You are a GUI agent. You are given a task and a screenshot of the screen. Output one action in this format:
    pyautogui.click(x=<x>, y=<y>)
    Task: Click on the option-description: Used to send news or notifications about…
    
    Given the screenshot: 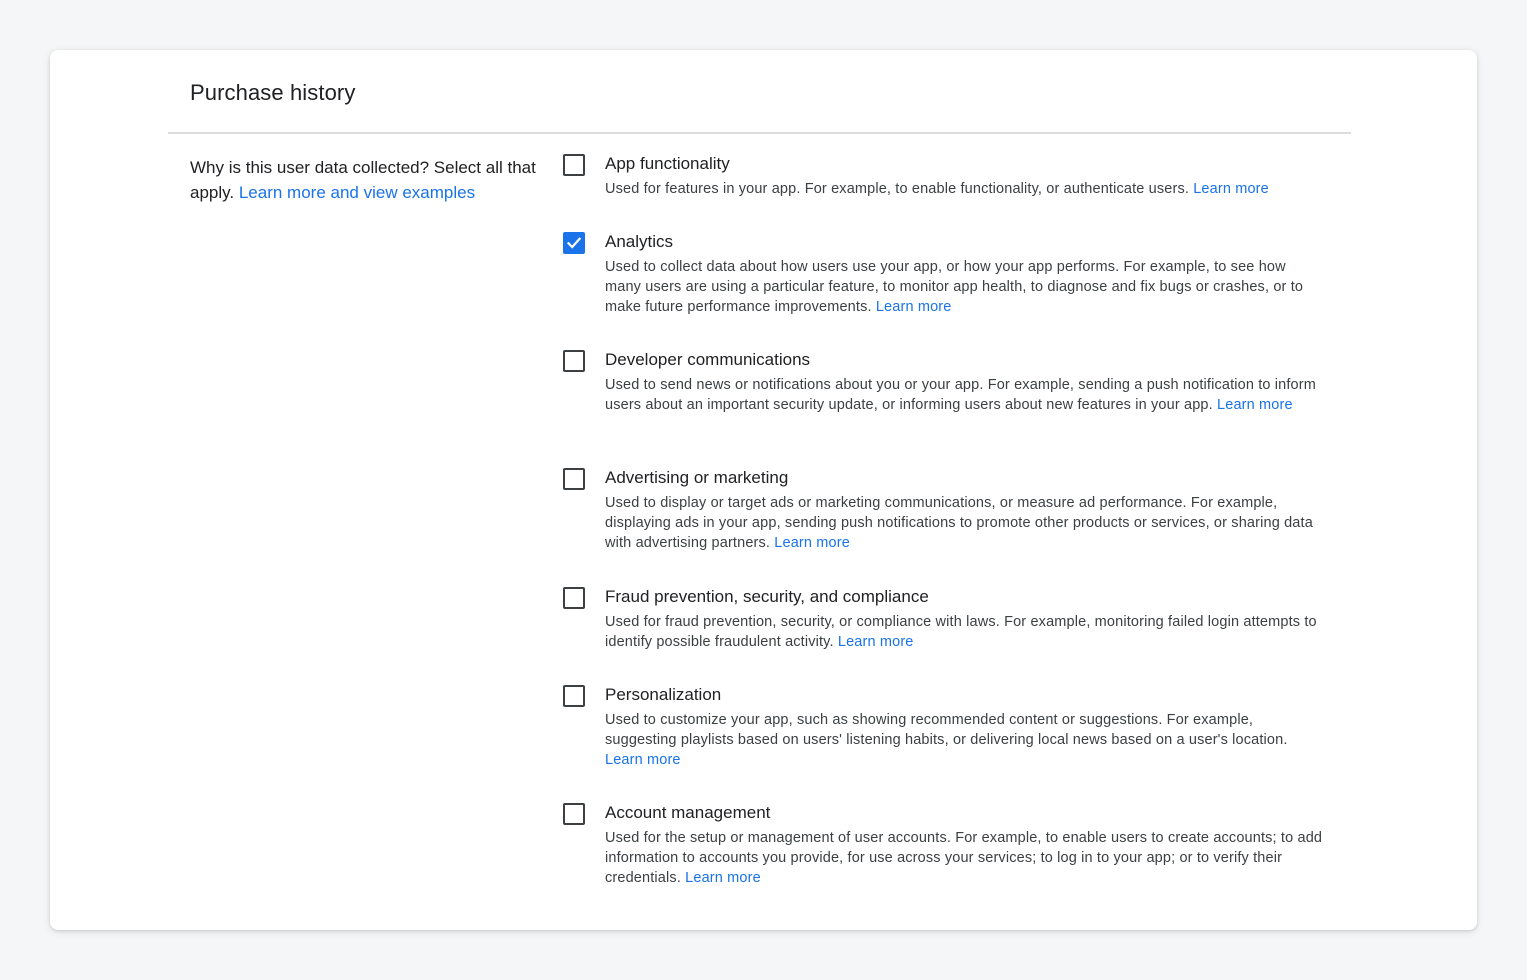 What is the action you would take?
    pyautogui.click(x=965, y=395)
    